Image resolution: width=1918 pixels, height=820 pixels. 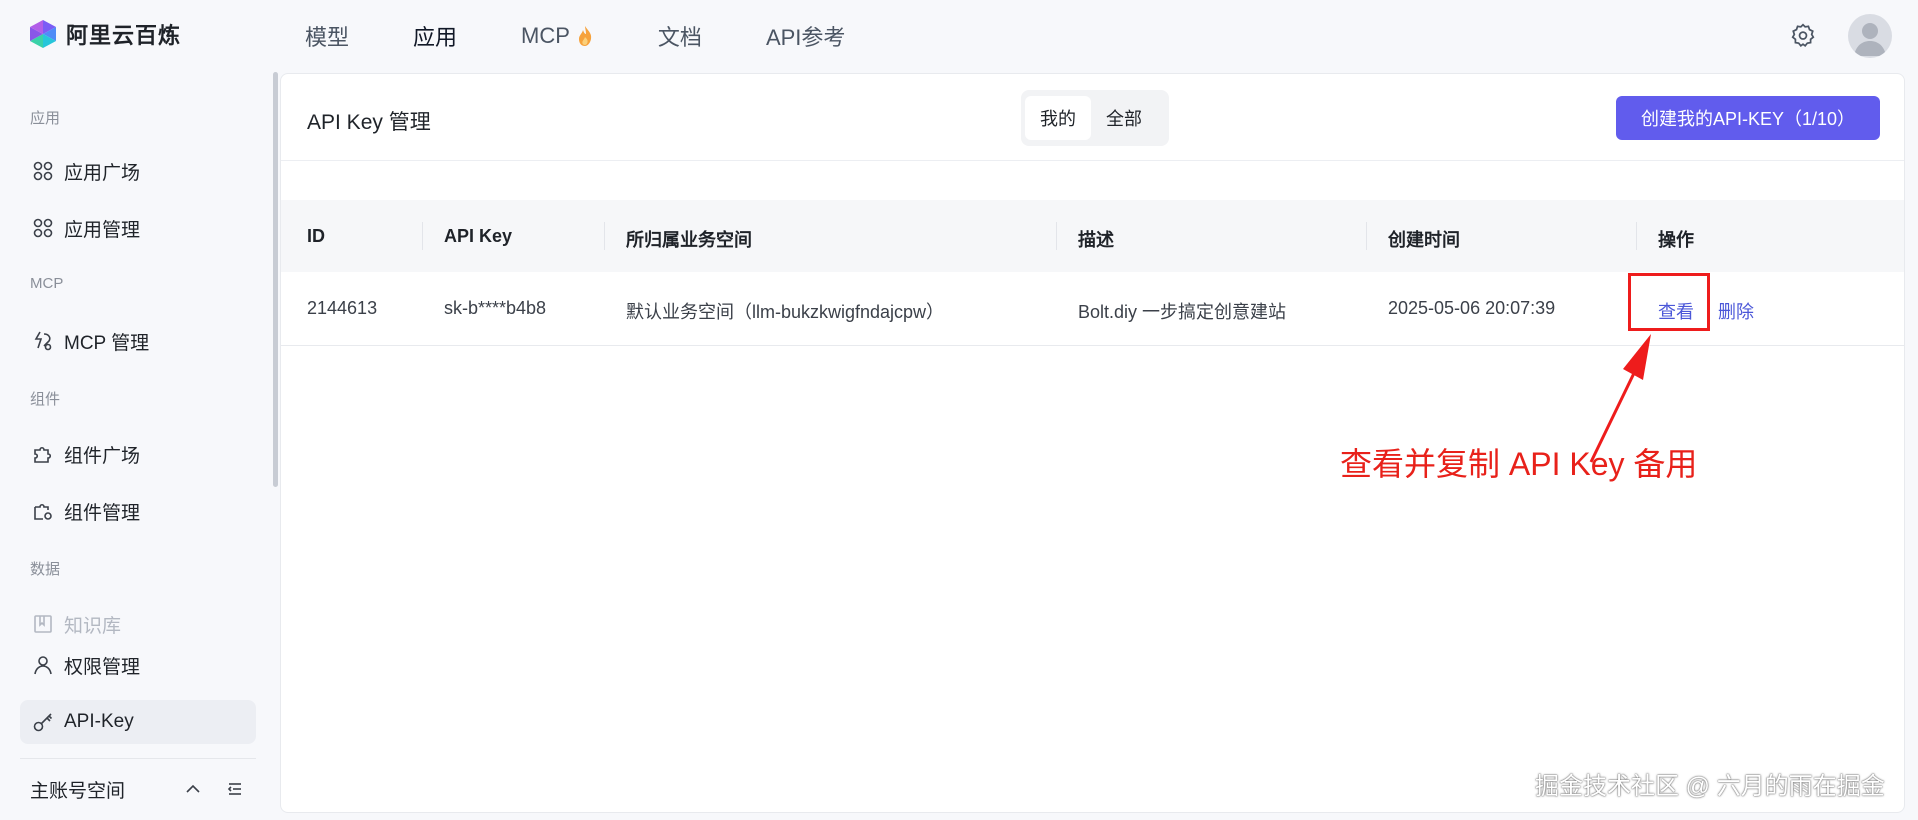 I want to click on column-header-description: 描述, so click(x=1096, y=240).